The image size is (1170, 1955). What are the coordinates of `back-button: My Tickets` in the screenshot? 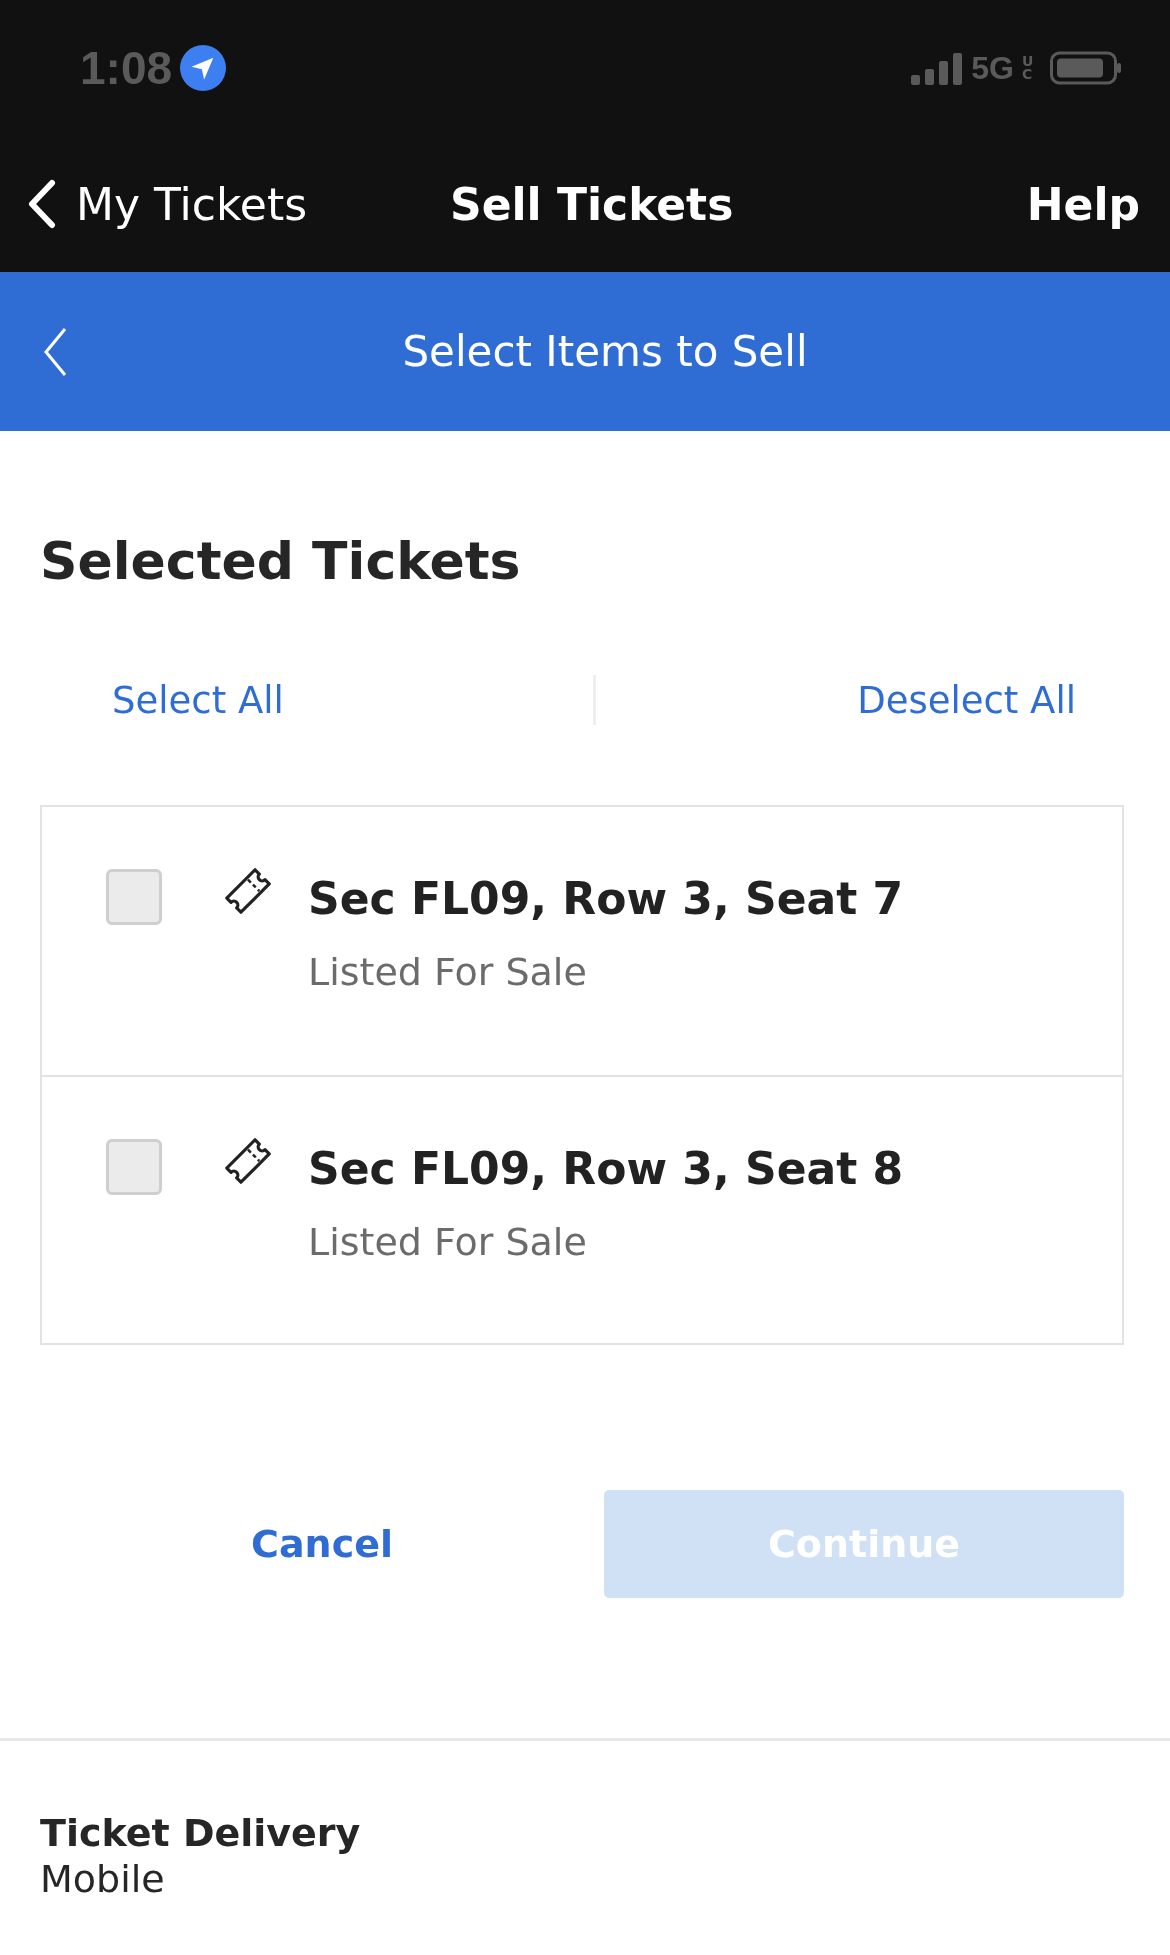 It's located at (167, 204).